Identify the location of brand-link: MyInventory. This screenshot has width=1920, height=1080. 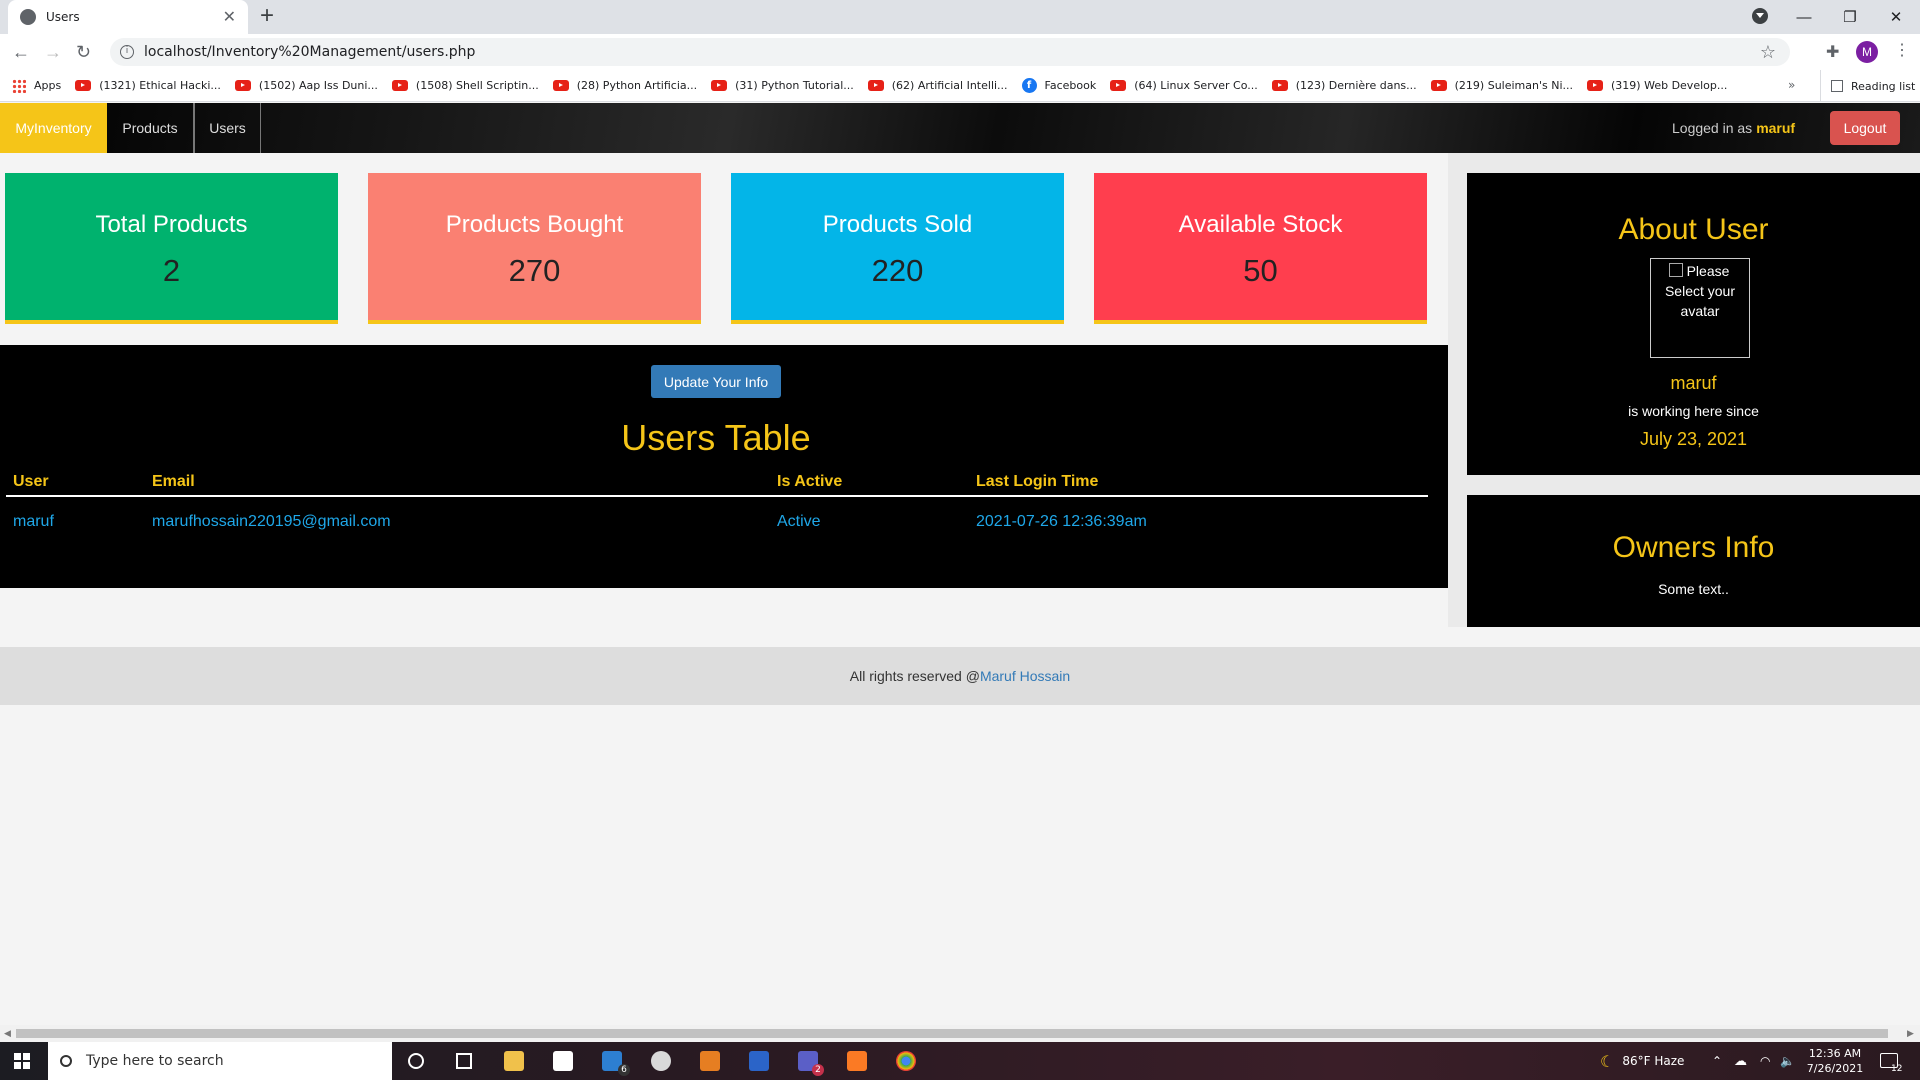
(53, 128).